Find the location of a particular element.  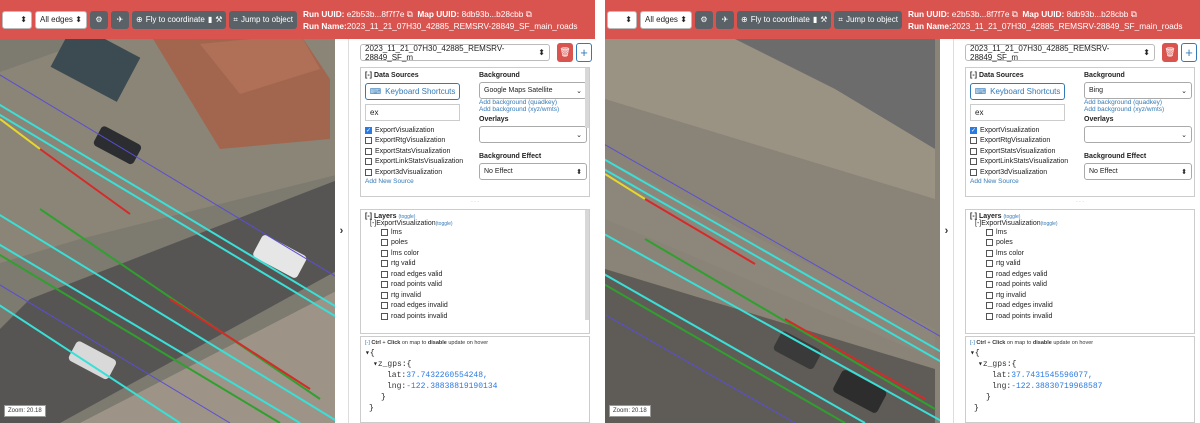

layer-item: road edges invalid is located at coordinates (483, 306).